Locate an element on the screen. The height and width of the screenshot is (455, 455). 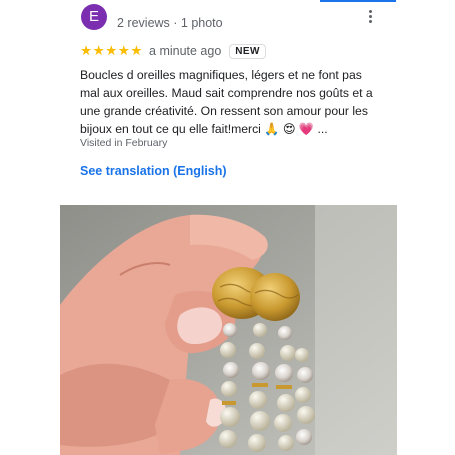
review-time: a minute ago is located at coordinates (185, 51).